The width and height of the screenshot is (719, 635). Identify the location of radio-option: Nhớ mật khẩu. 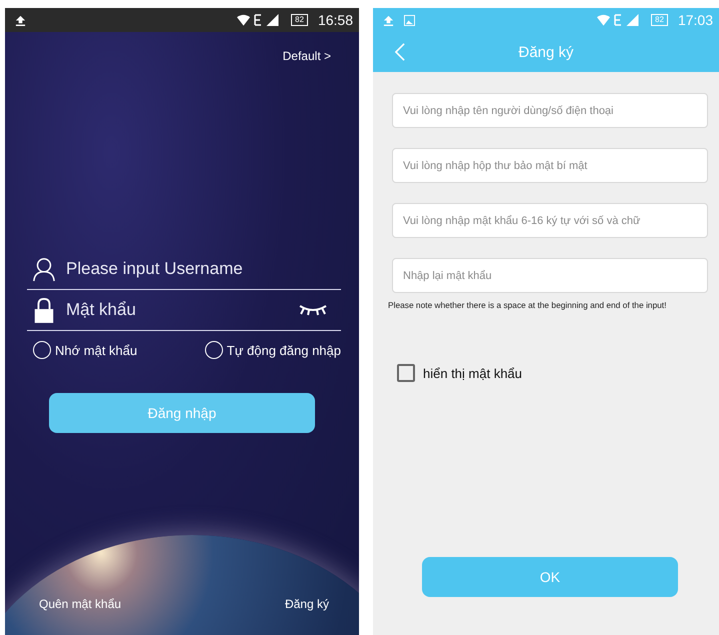
(85, 350).